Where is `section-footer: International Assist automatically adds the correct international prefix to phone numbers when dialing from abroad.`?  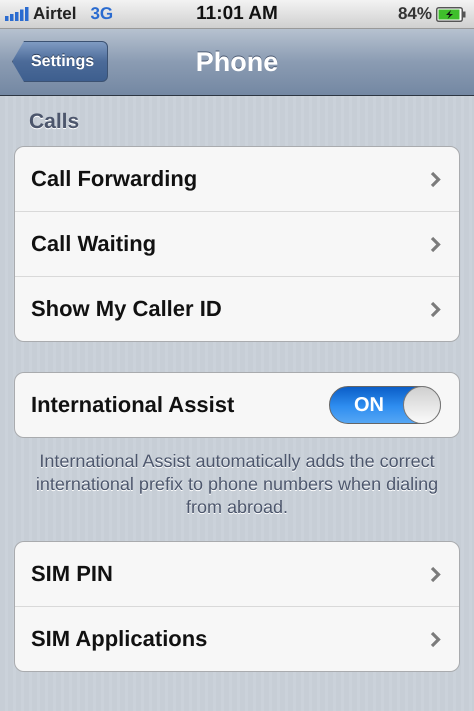 section-footer: International Assist automatically adds the correct international prefix to phone numbers when dialing from abroad. is located at coordinates (237, 484).